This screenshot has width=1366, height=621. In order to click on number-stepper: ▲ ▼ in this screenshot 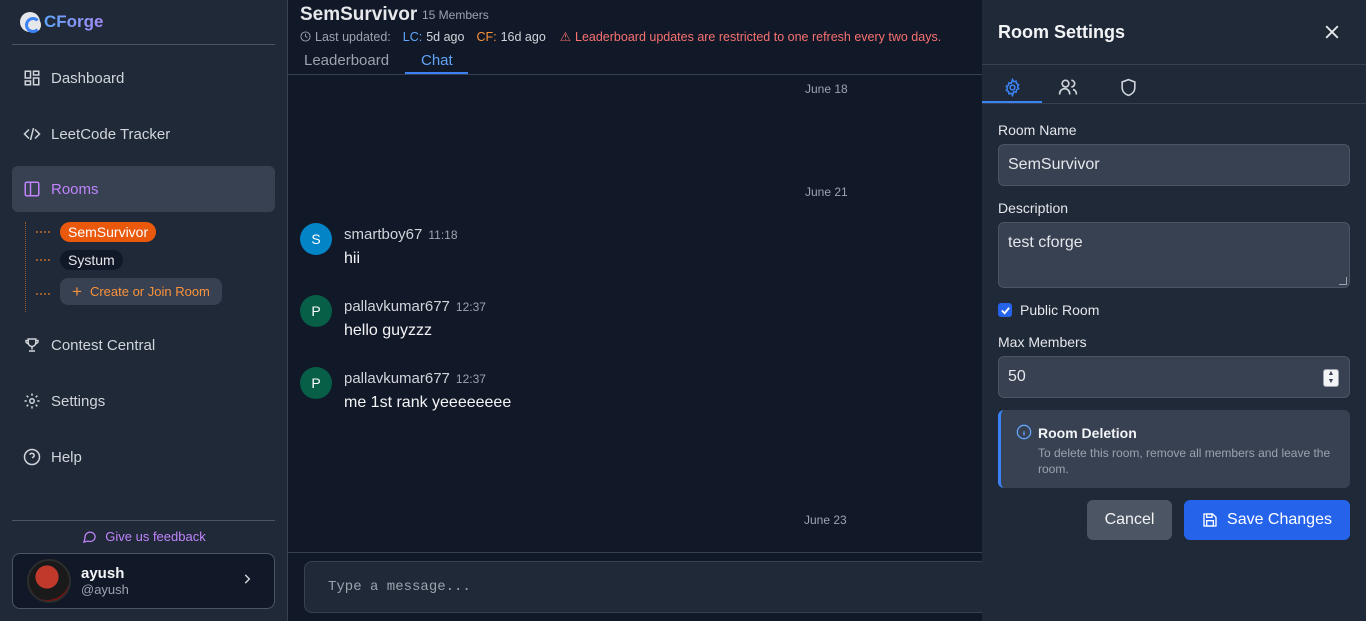, I will do `click(1331, 378)`.